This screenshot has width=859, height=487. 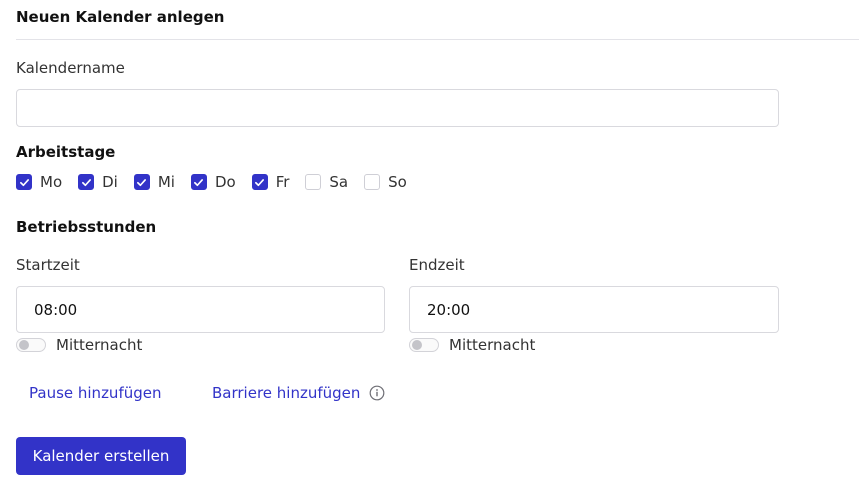 I want to click on workday-label: So, so click(x=397, y=182).